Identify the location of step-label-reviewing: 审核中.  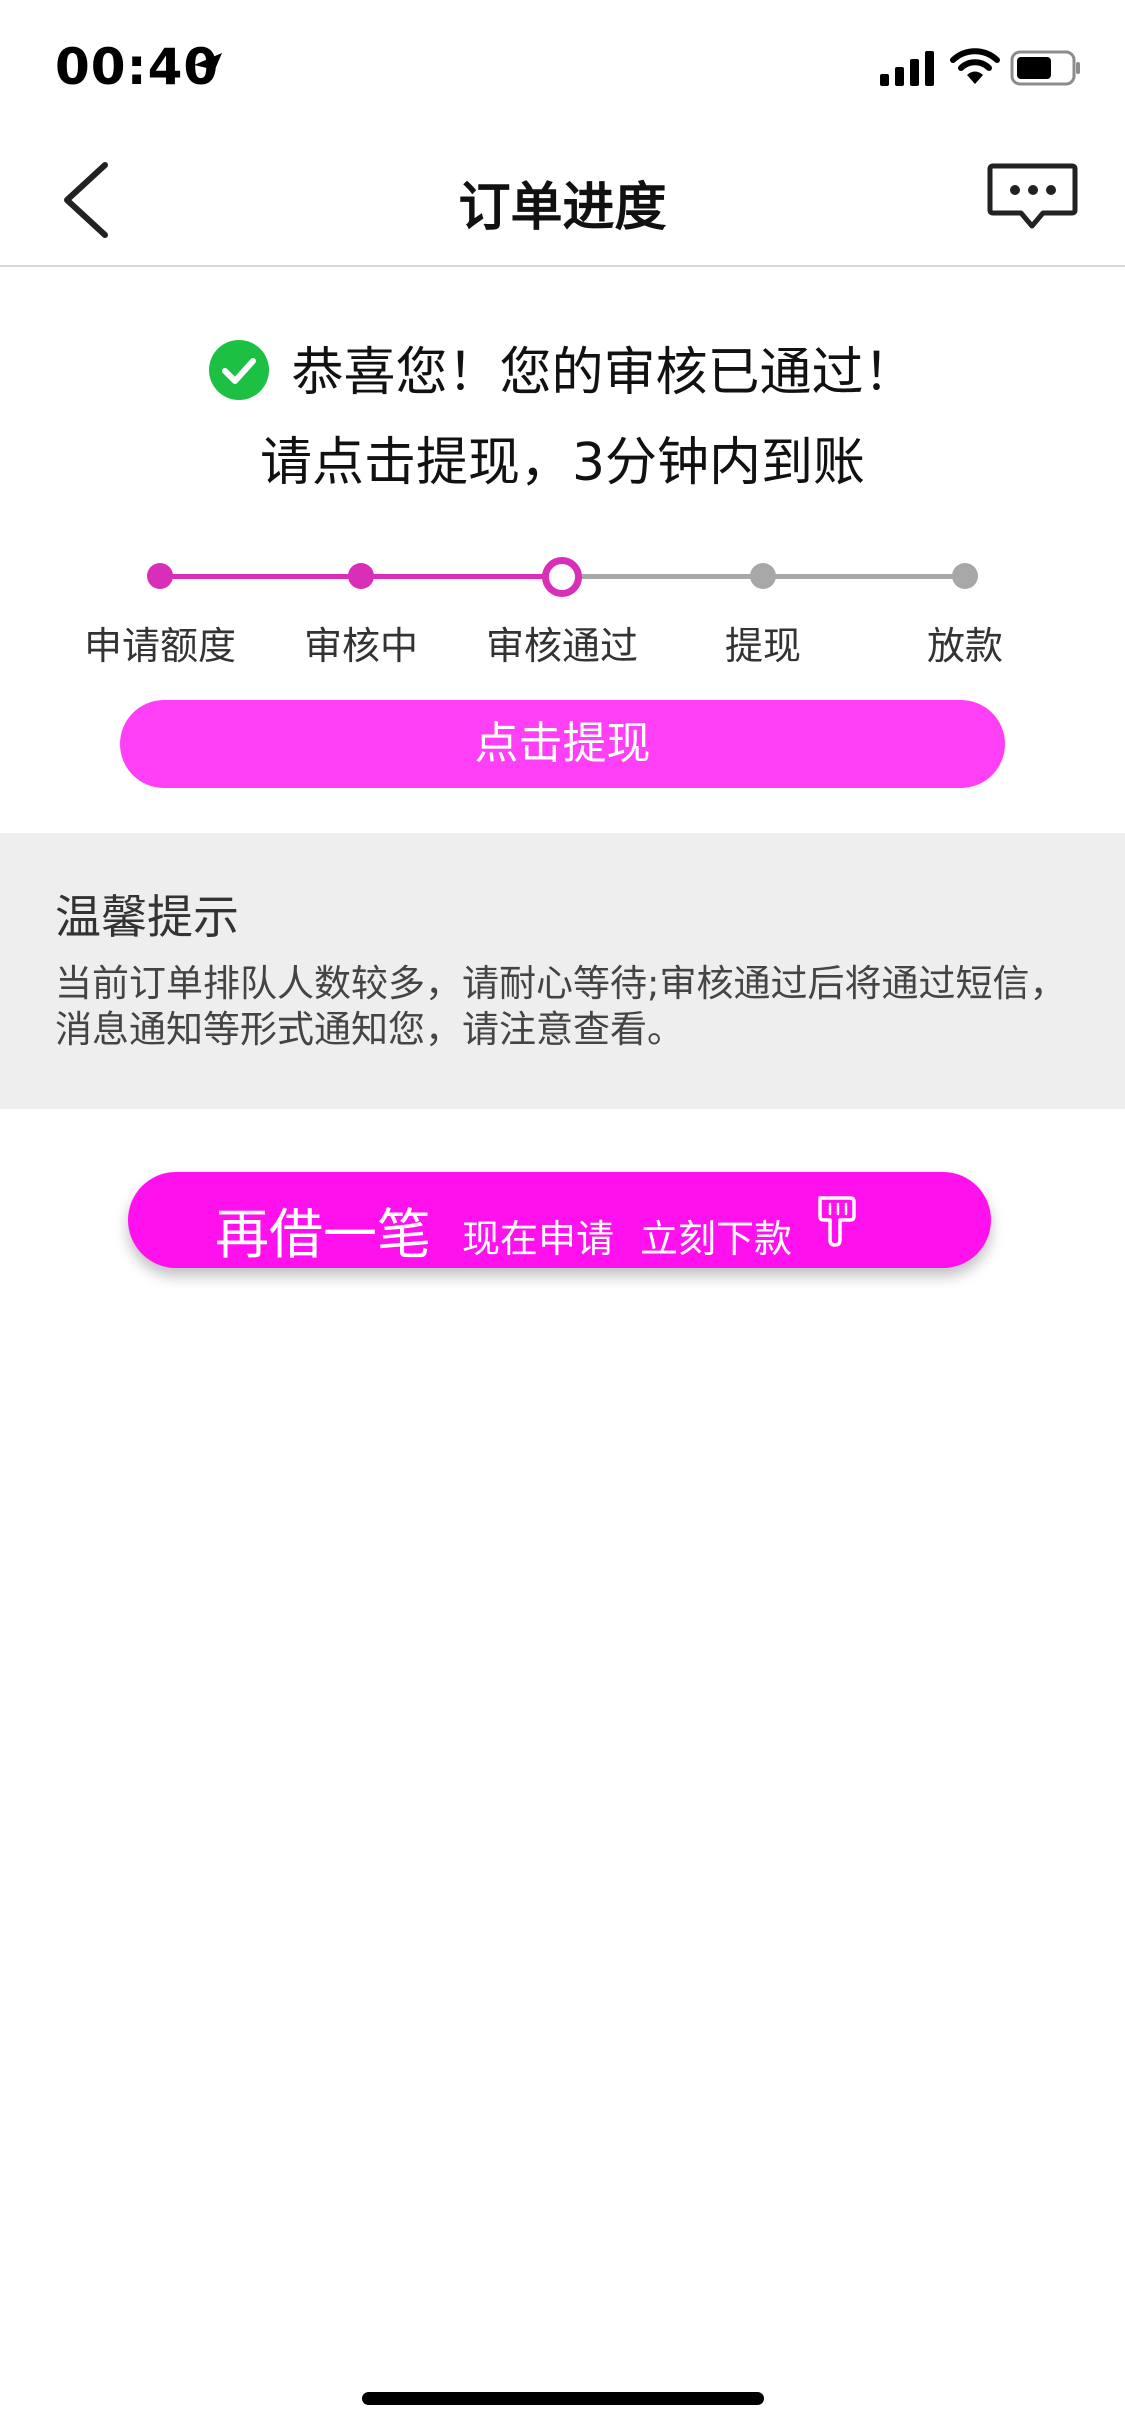
(360, 646).